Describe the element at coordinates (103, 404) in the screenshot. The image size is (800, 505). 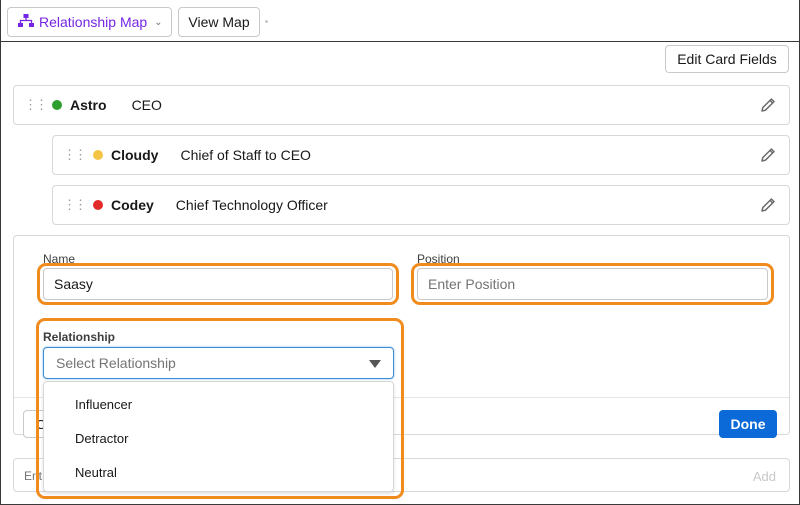
I see `option-influencer: Influencer` at that location.